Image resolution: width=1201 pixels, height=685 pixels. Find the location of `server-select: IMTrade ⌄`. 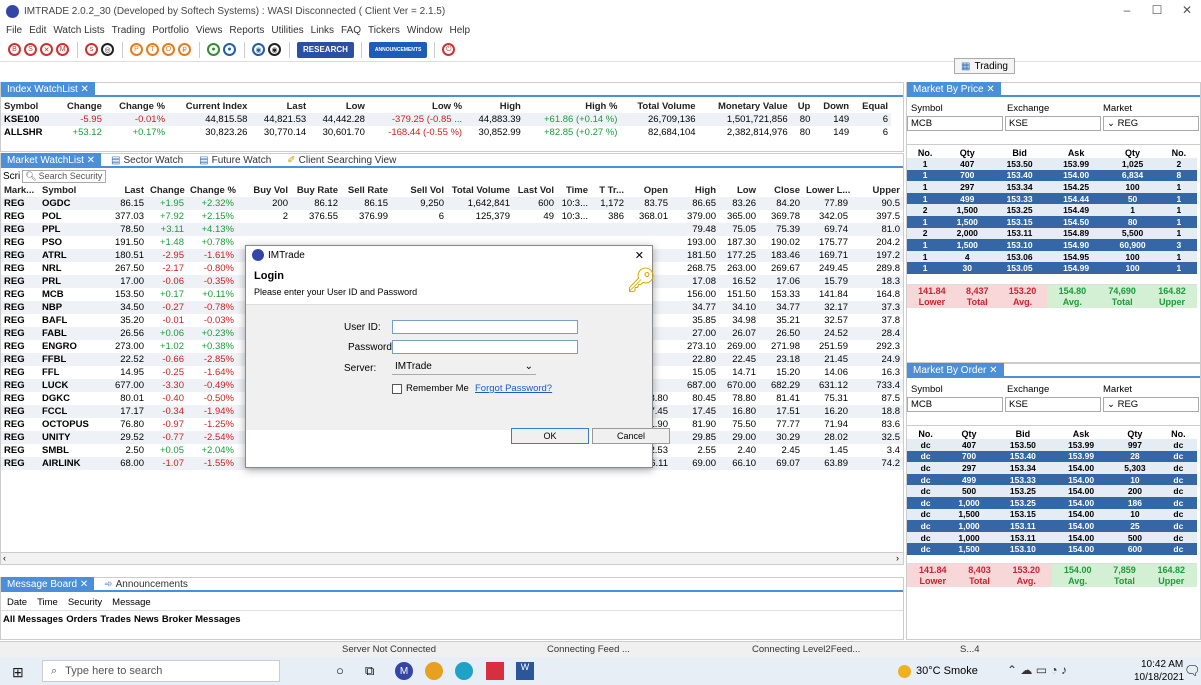

server-select: IMTrade ⌄ is located at coordinates (464, 367).